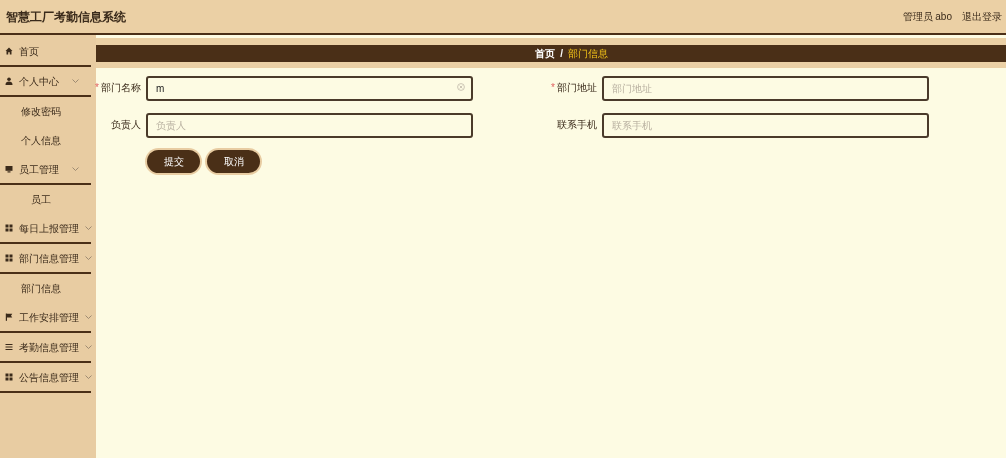 The width and height of the screenshot is (1006, 458). What do you see at coordinates (982, 16) in the screenshot?
I see `logout-link: 退出登录` at bounding box center [982, 16].